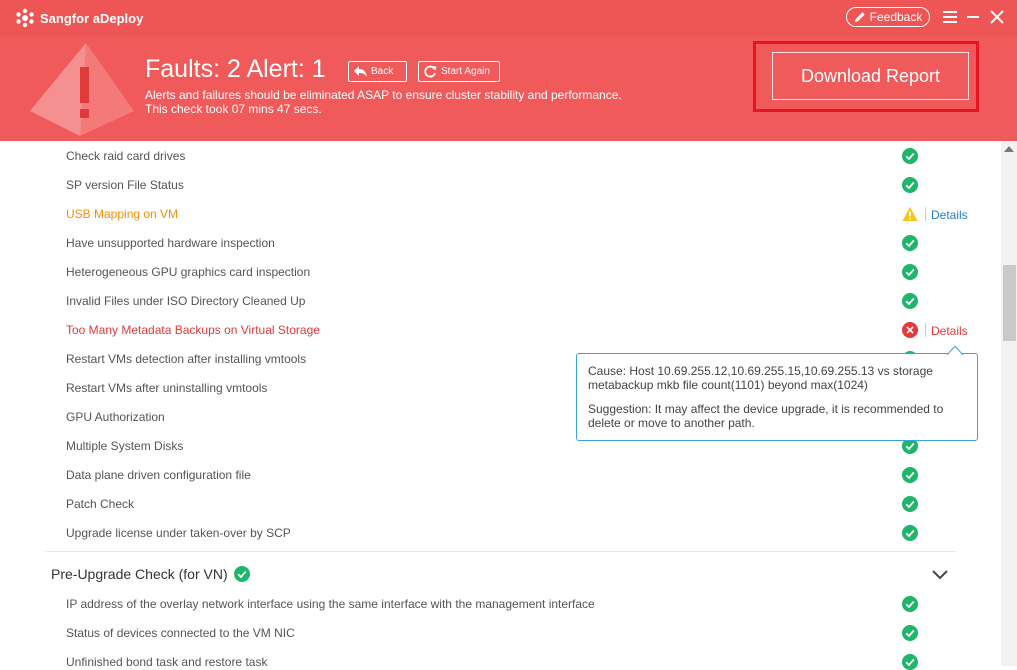  I want to click on check-item-label: GPU Authorization, so click(115, 417).